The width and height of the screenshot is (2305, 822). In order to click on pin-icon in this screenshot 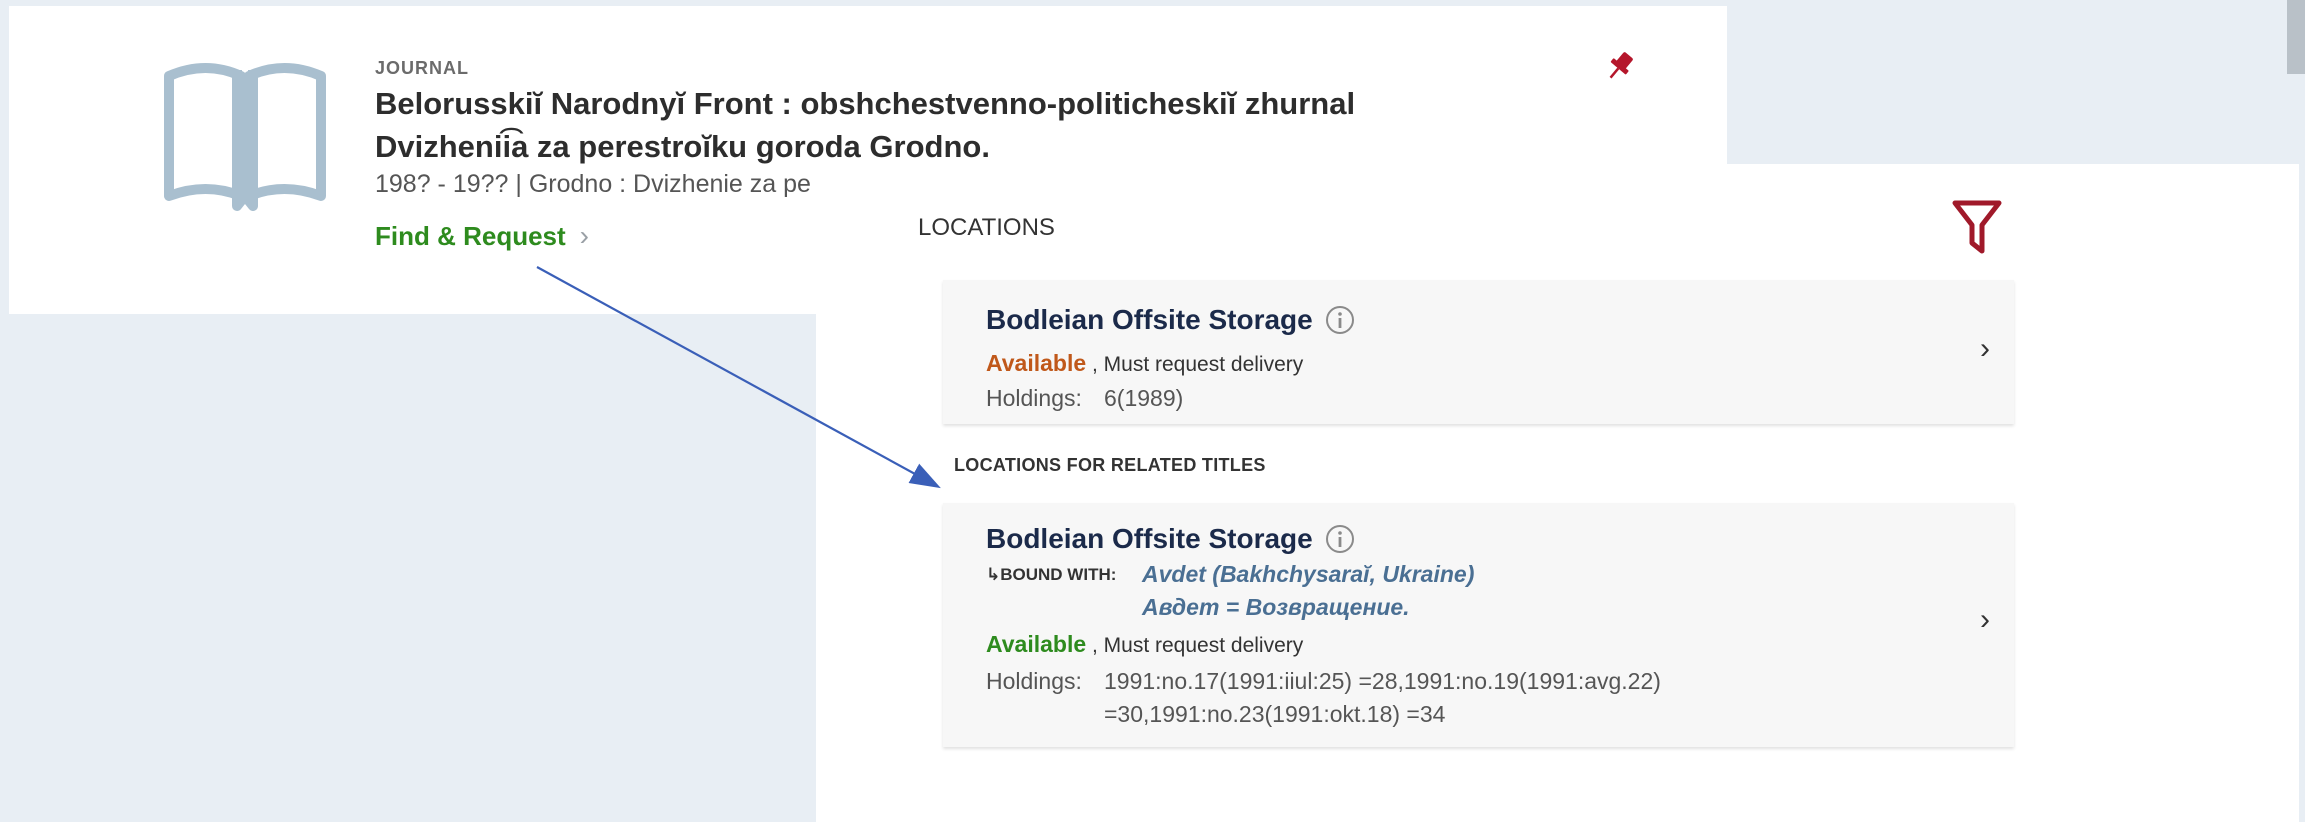, I will do `click(1620, 66)`.